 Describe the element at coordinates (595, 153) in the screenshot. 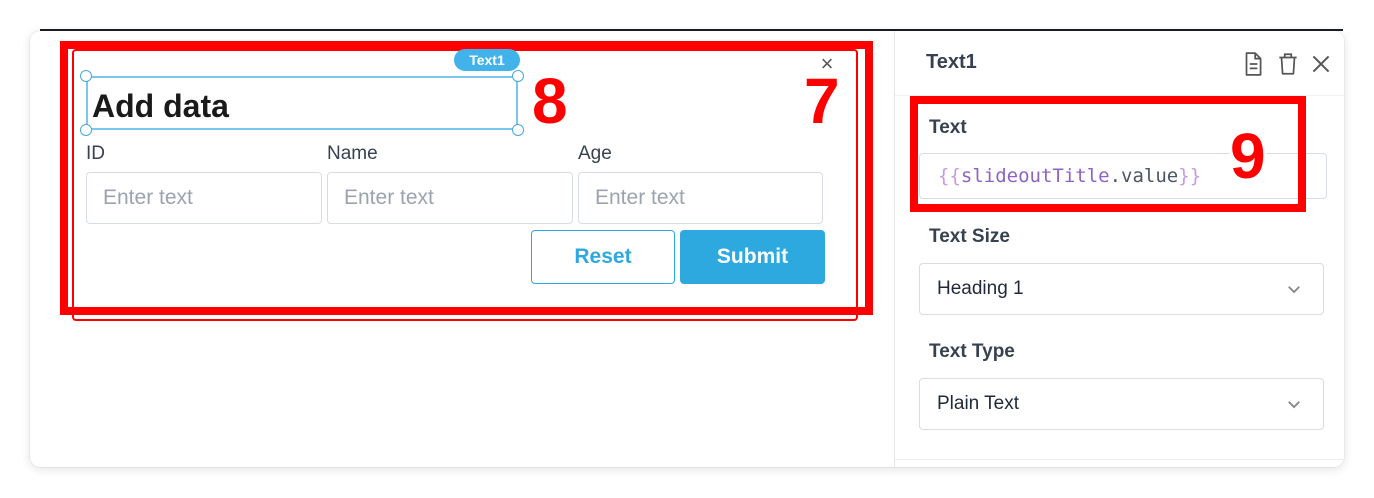

I see `field-label-age: Age` at that location.